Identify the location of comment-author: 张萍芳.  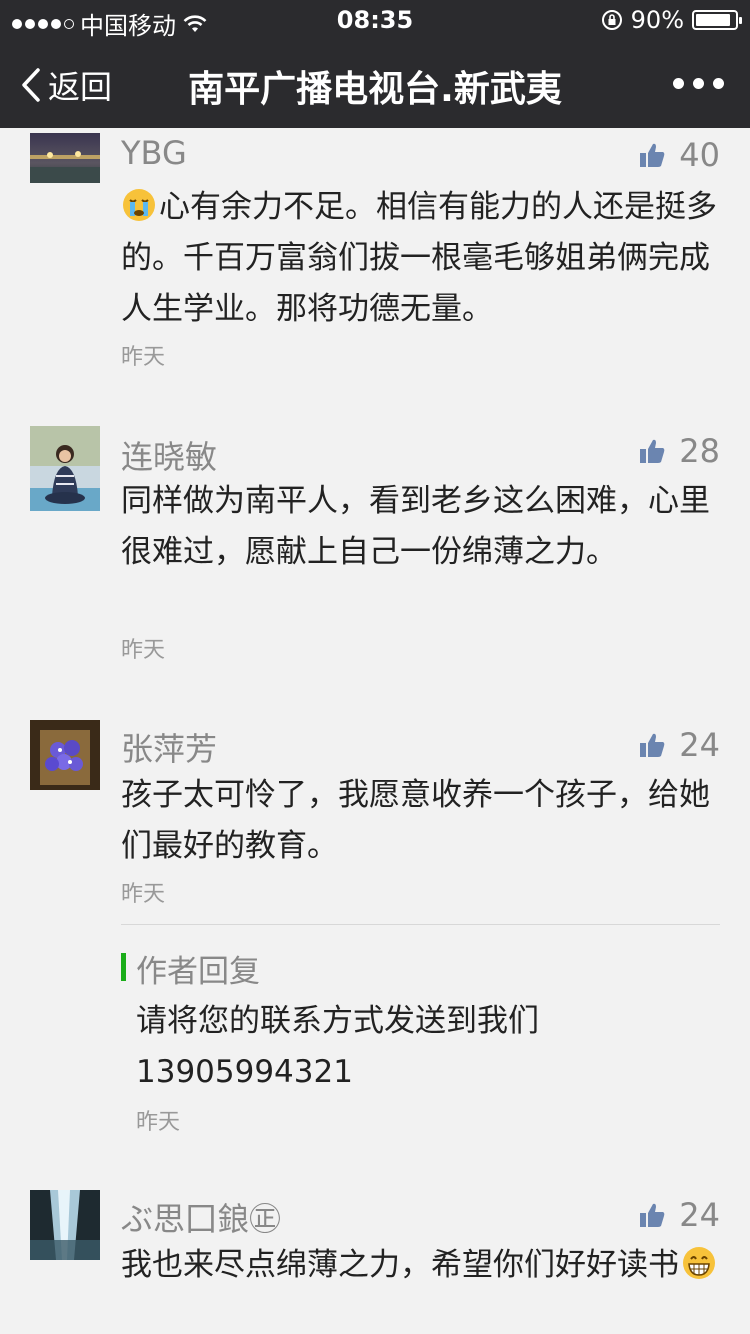
(169, 749).